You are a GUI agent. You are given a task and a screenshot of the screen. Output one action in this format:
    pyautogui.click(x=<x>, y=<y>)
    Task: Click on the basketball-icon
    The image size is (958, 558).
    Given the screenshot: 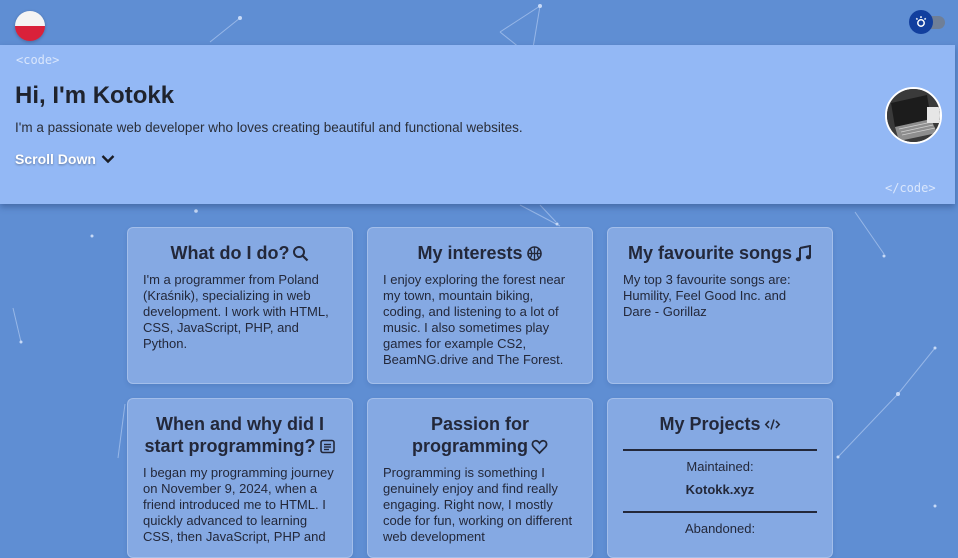 What is the action you would take?
    pyautogui.click(x=534, y=253)
    